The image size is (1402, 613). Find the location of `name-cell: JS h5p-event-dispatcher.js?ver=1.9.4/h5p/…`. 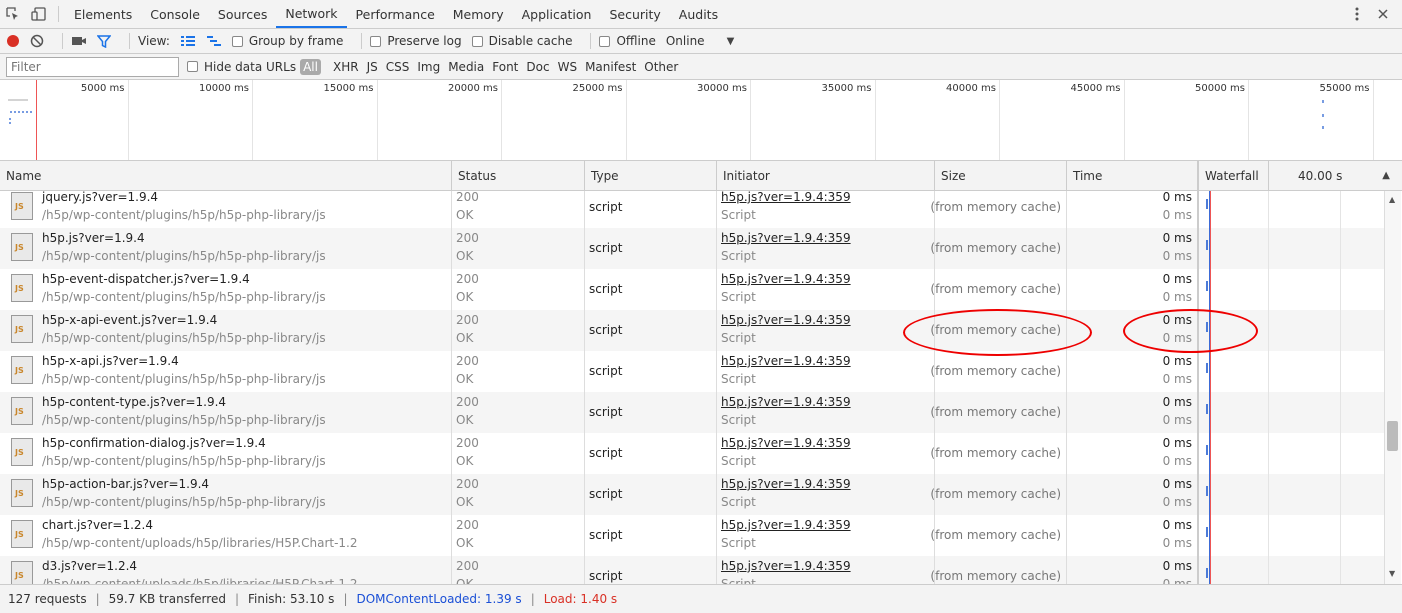

name-cell: JS h5p-event-dispatcher.js?ver=1.9.4/h5p/… is located at coordinates (226, 289).